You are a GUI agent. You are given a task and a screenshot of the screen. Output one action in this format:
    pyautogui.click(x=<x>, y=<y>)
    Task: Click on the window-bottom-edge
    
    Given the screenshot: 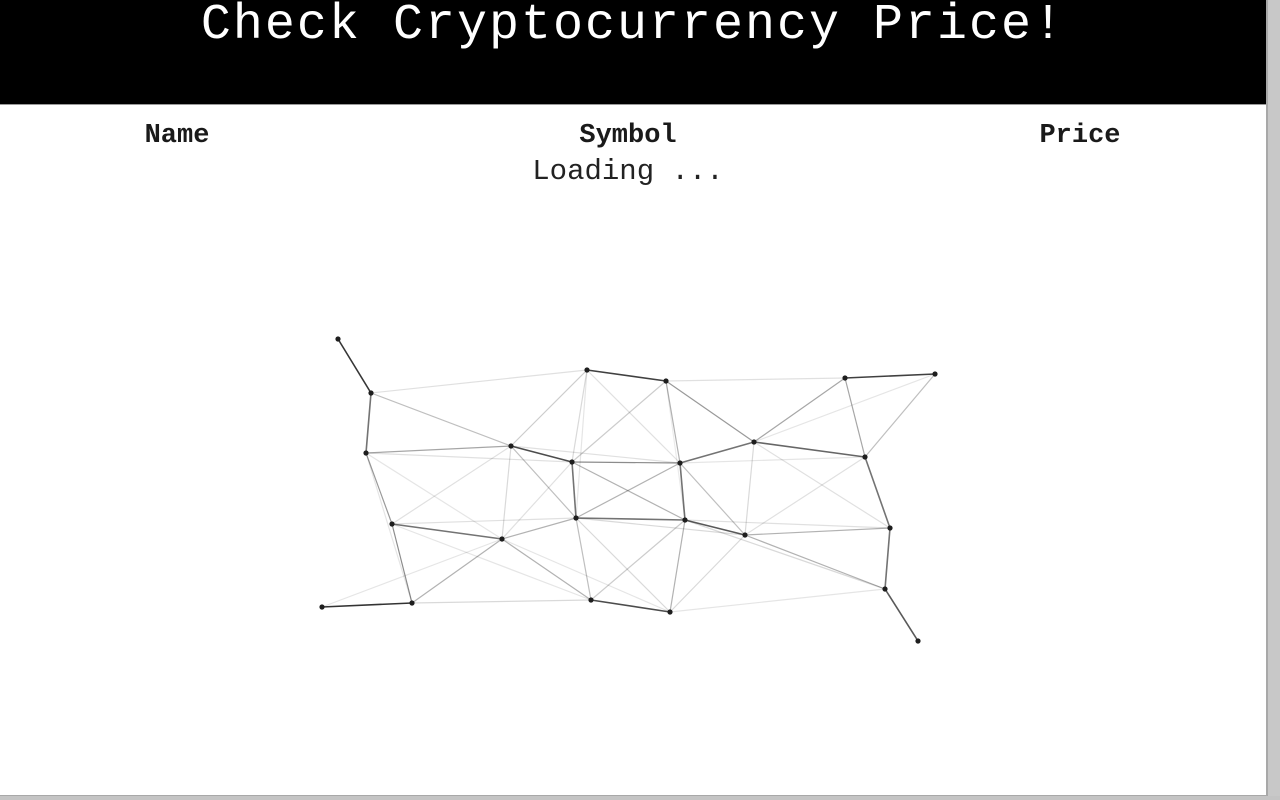 What is the action you would take?
    pyautogui.click(x=640, y=798)
    